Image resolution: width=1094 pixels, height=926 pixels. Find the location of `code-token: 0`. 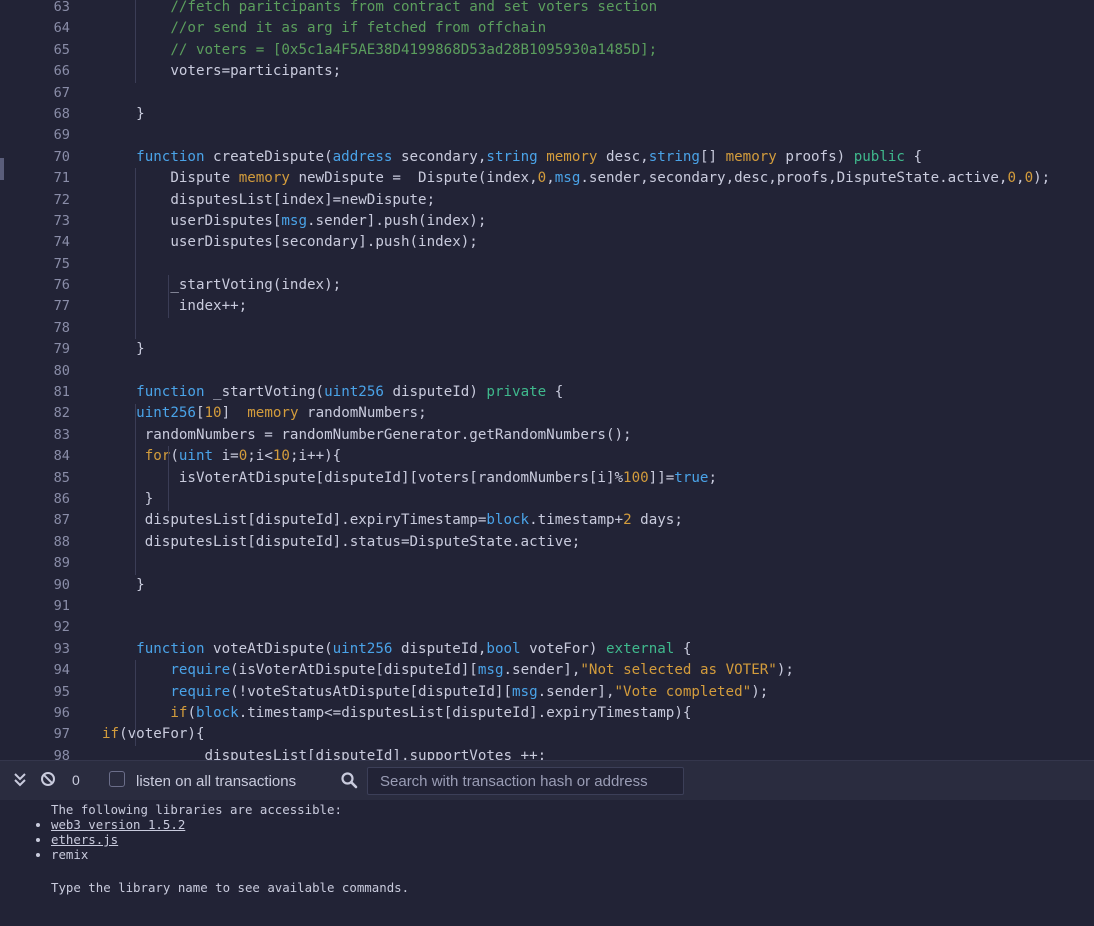

code-token: 0 is located at coordinates (542, 178).